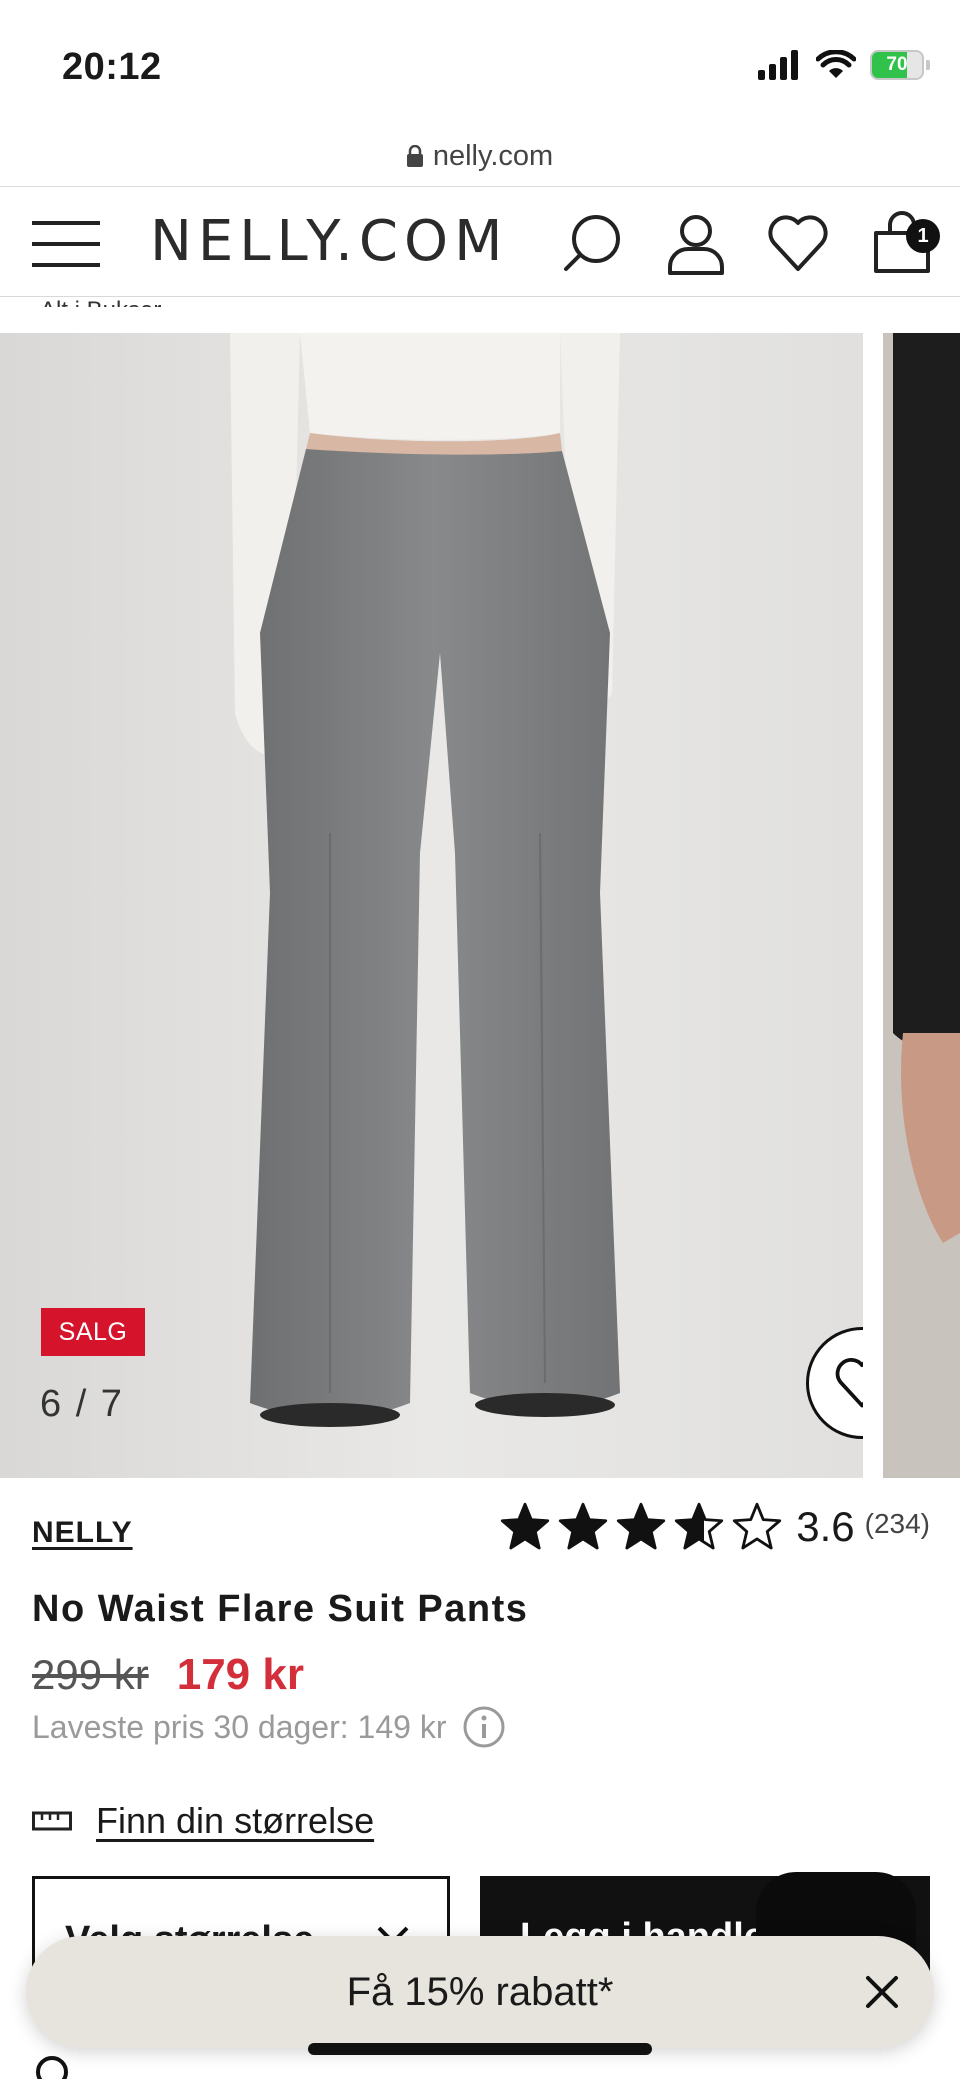 The height and width of the screenshot is (2079, 960). What do you see at coordinates (882, 1992) in the screenshot?
I see `close-icon` at bounding box center [882, 1992].